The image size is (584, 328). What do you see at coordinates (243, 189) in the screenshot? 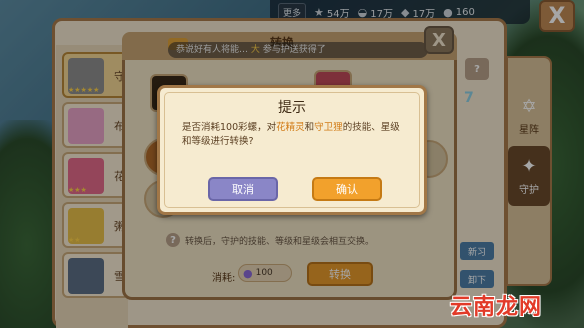
I see `cancel-button: 取消` at bounding box center [243, 189].